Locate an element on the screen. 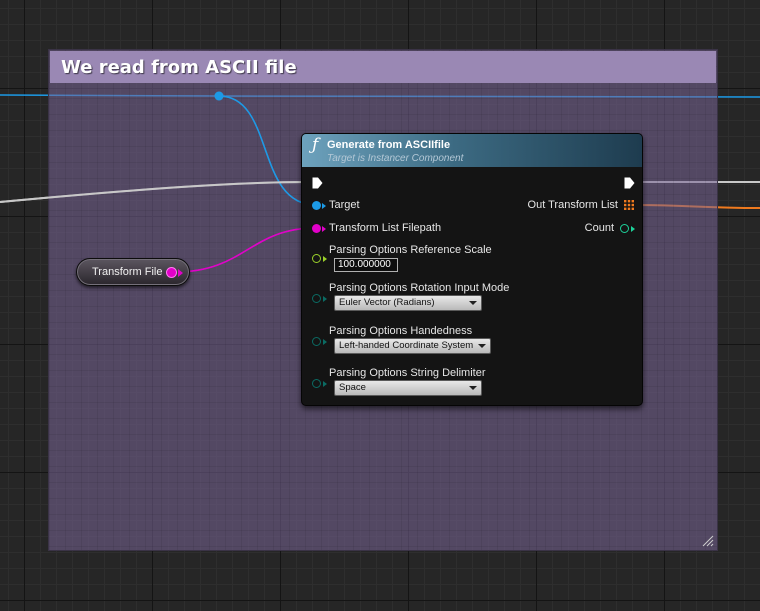  reference-scale-label: Parsing Options Reference Scale is located at coordinates (410, 250).